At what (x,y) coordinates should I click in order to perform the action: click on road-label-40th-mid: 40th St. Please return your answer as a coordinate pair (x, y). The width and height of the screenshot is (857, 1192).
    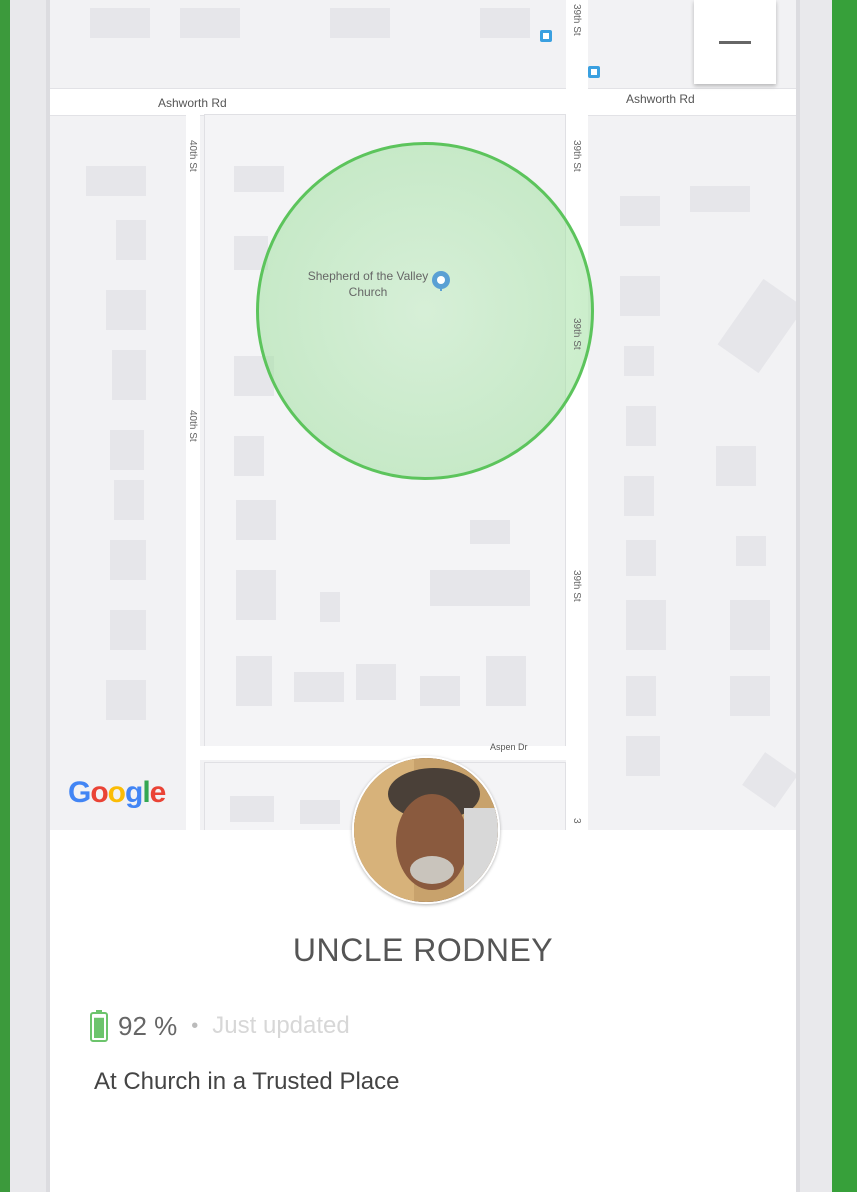
    Looking at the image, I should click on (192, 426).